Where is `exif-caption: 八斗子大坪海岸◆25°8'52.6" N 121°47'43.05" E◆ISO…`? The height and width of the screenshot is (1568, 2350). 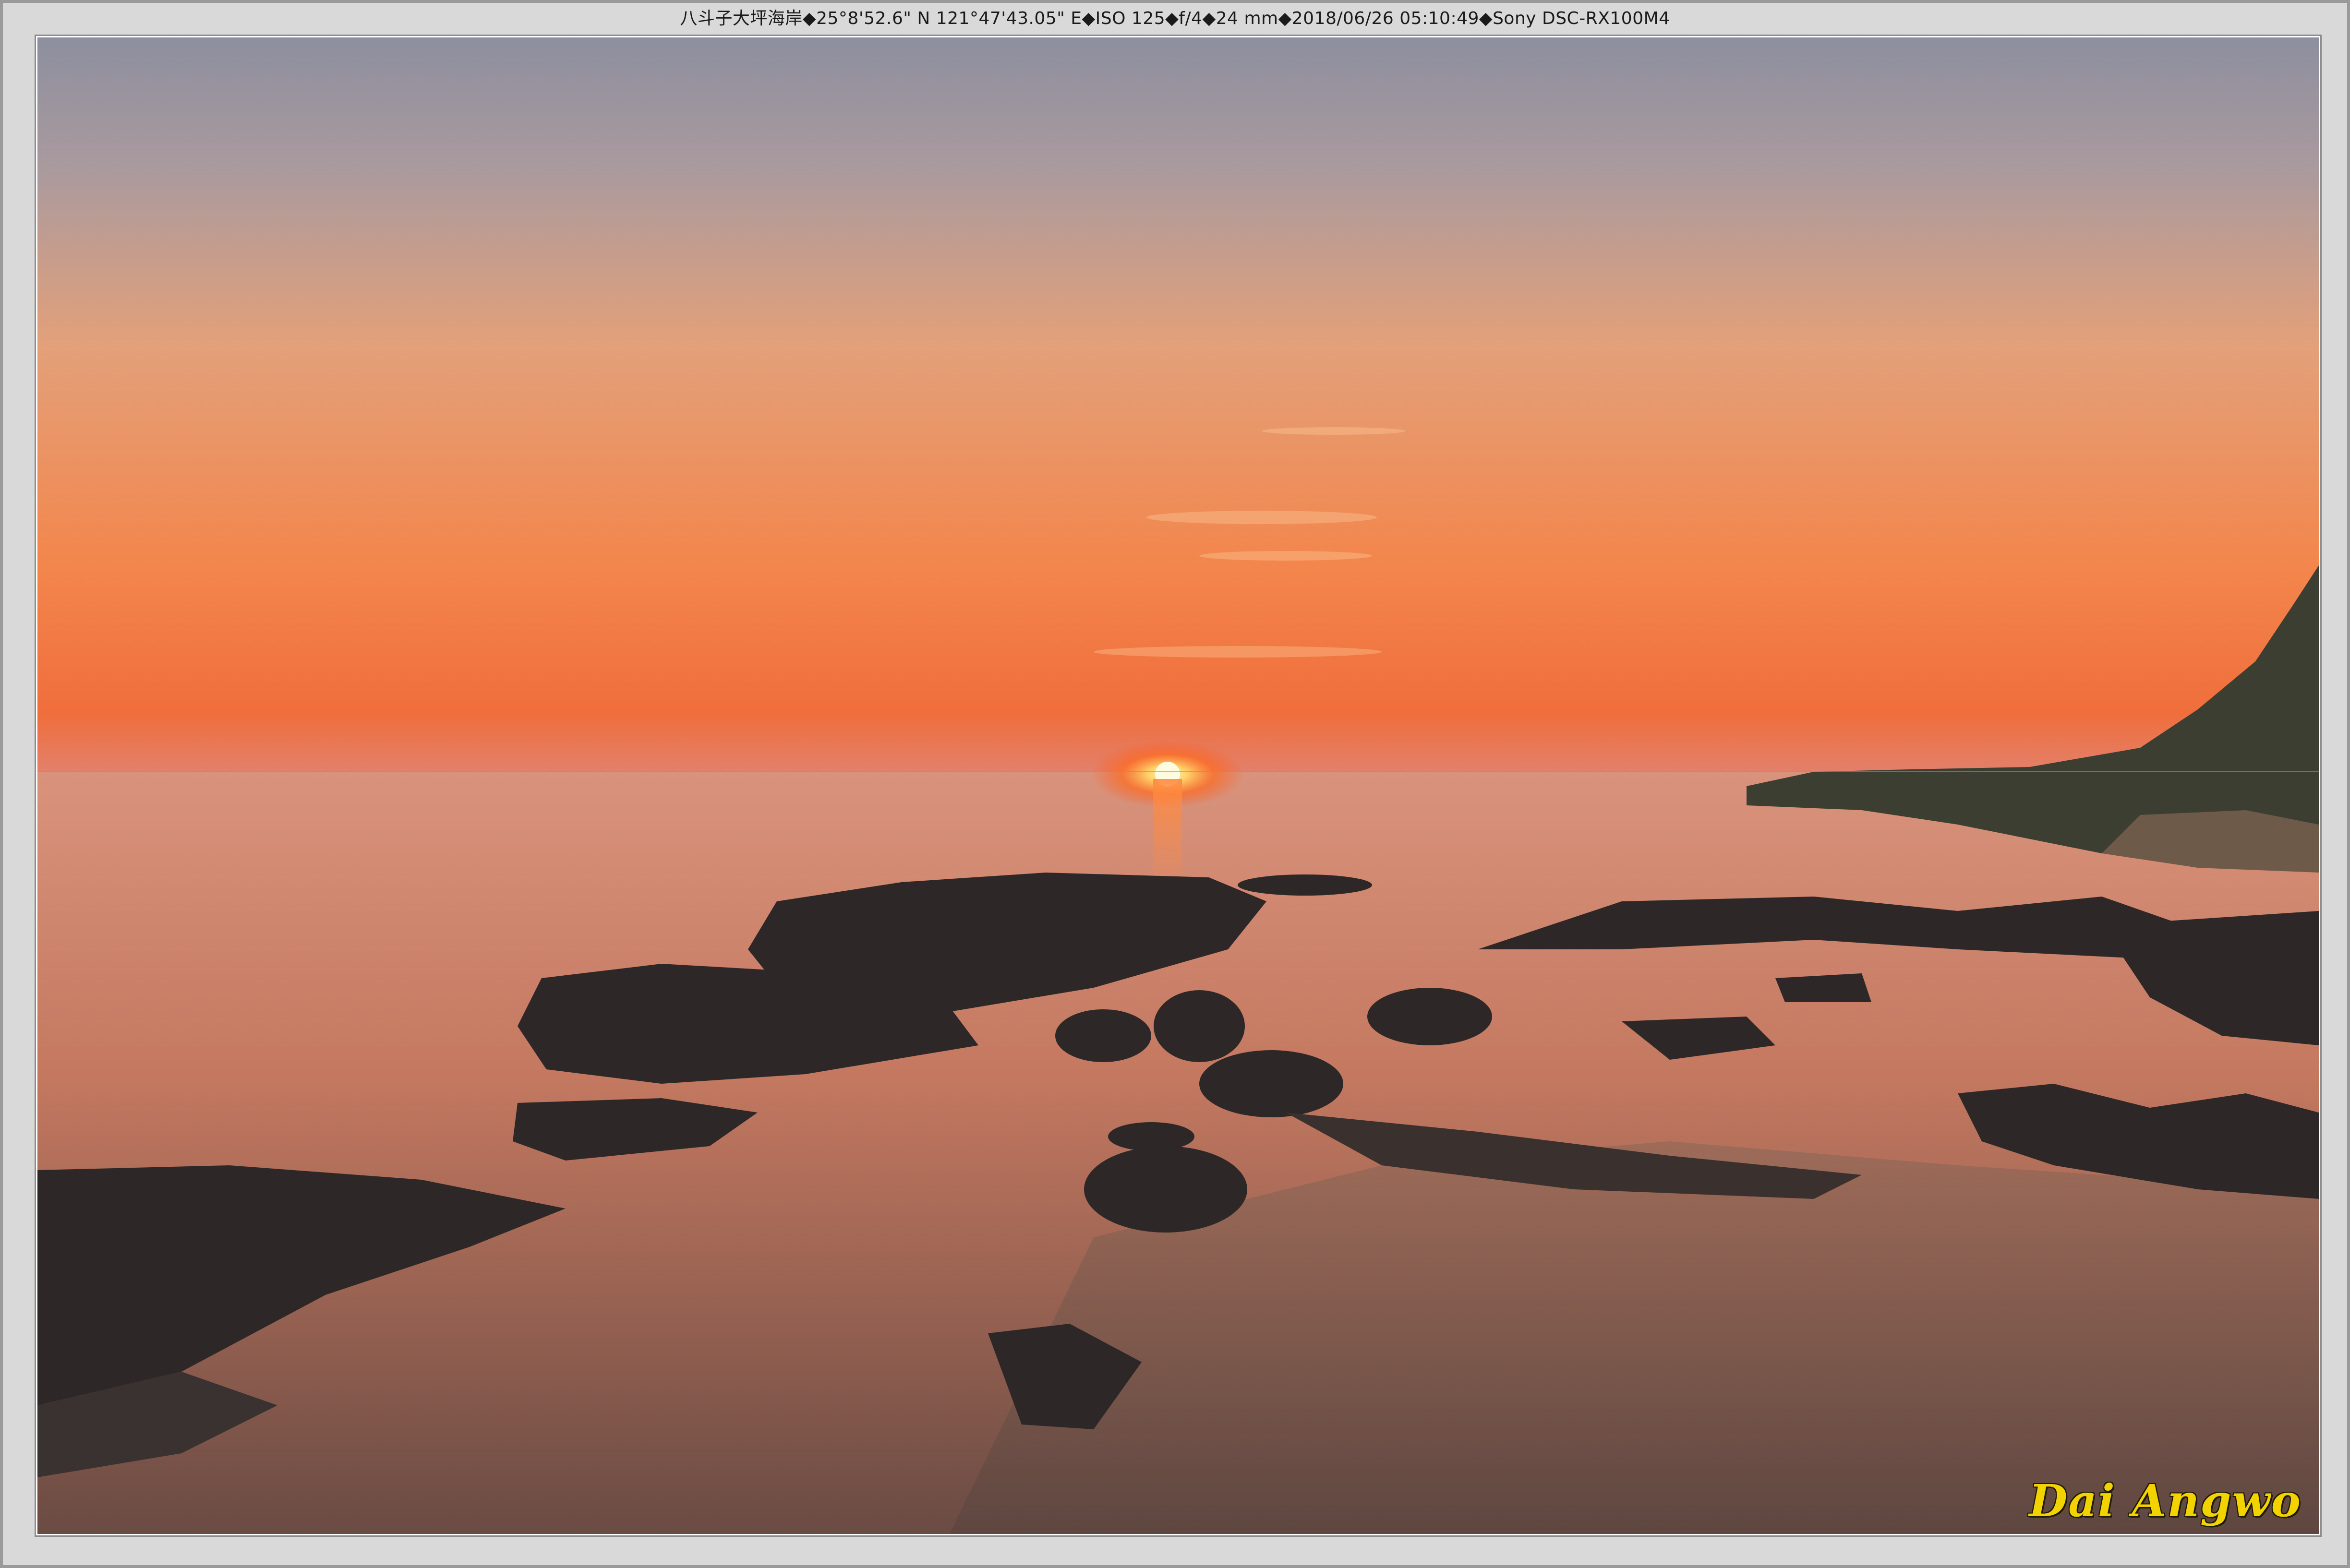
exif-caption: 八斗子大坪海岸◆25°8'52.6" N 121°47'43.05" E◆ISO… is located at coordinates (1175, 18).